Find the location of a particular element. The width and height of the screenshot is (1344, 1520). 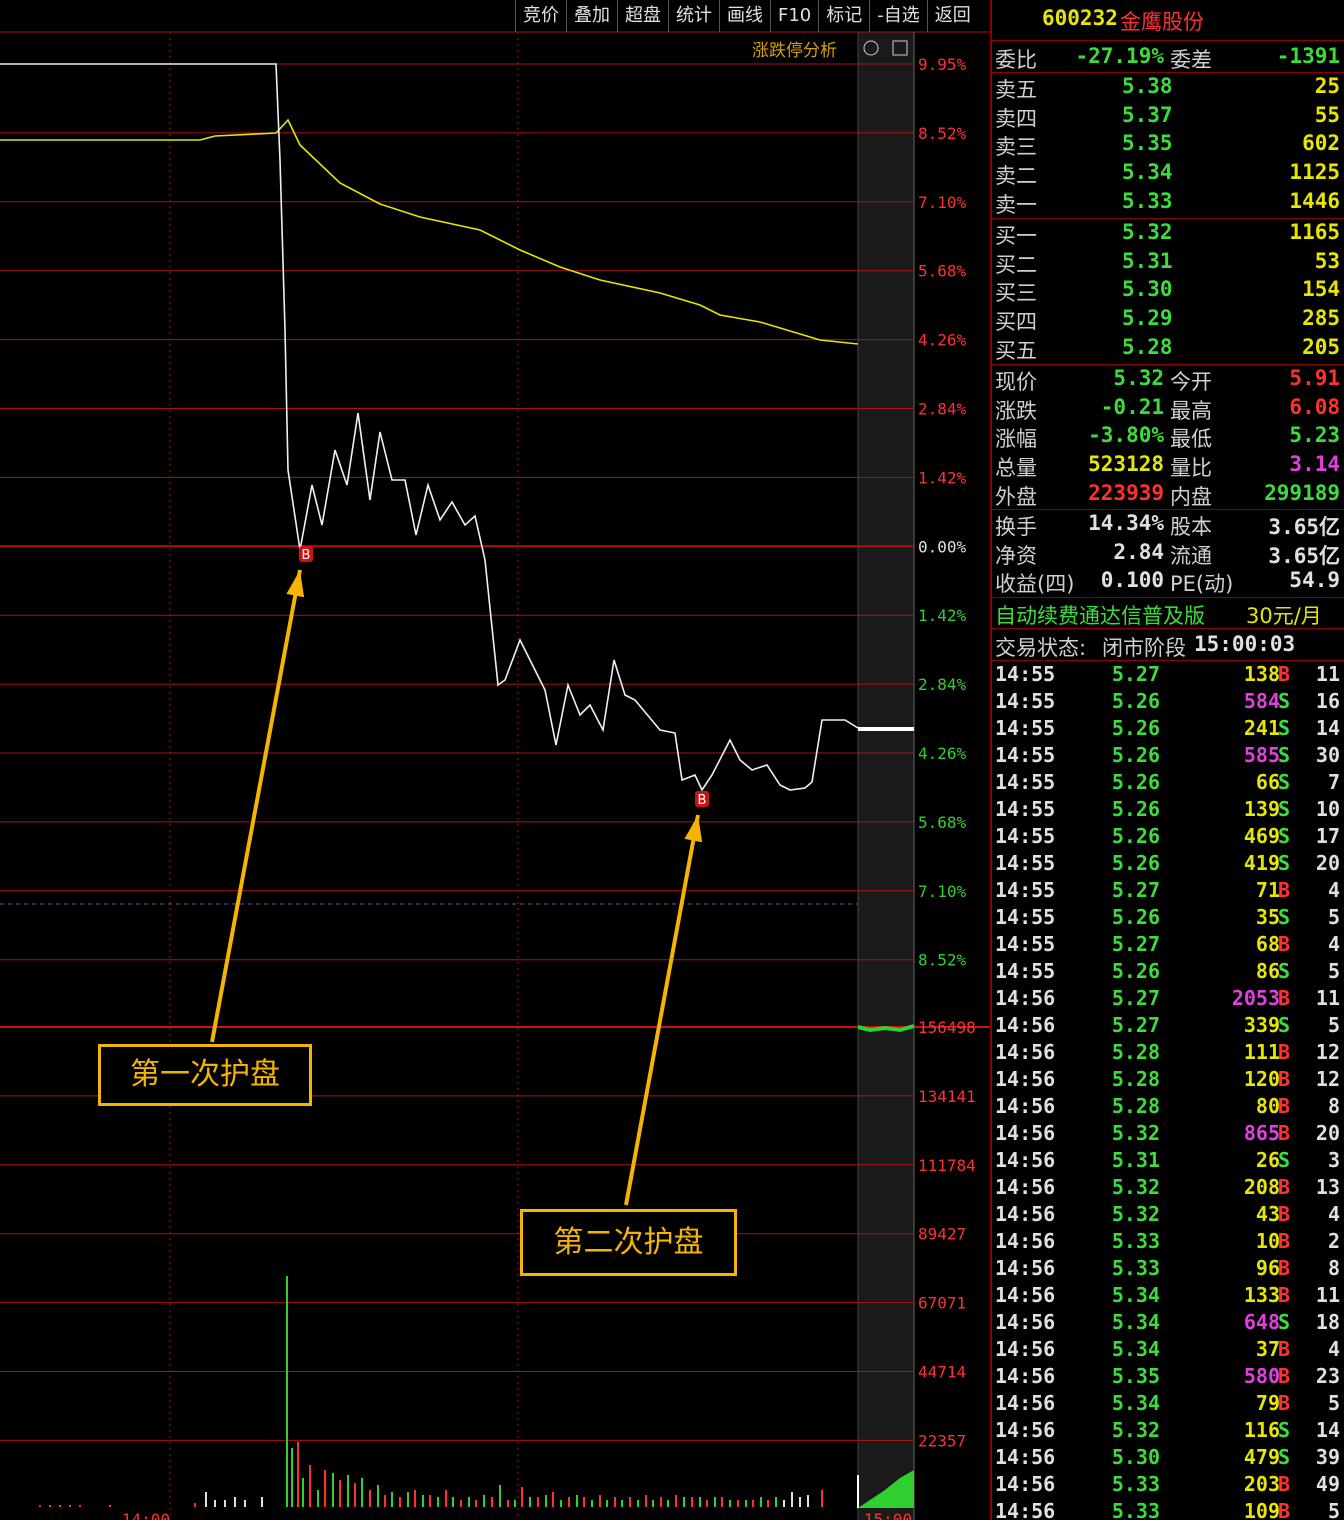

toolbar-button-3: 统计 is located at coordinates (693, 16).